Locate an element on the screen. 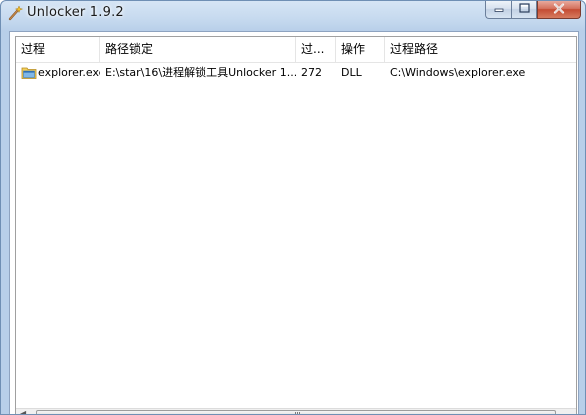 Image resolution: width=586 pixels, height=415 pixels. horizontal-scrollbar: ◀ is located at coordinates (296, 411).